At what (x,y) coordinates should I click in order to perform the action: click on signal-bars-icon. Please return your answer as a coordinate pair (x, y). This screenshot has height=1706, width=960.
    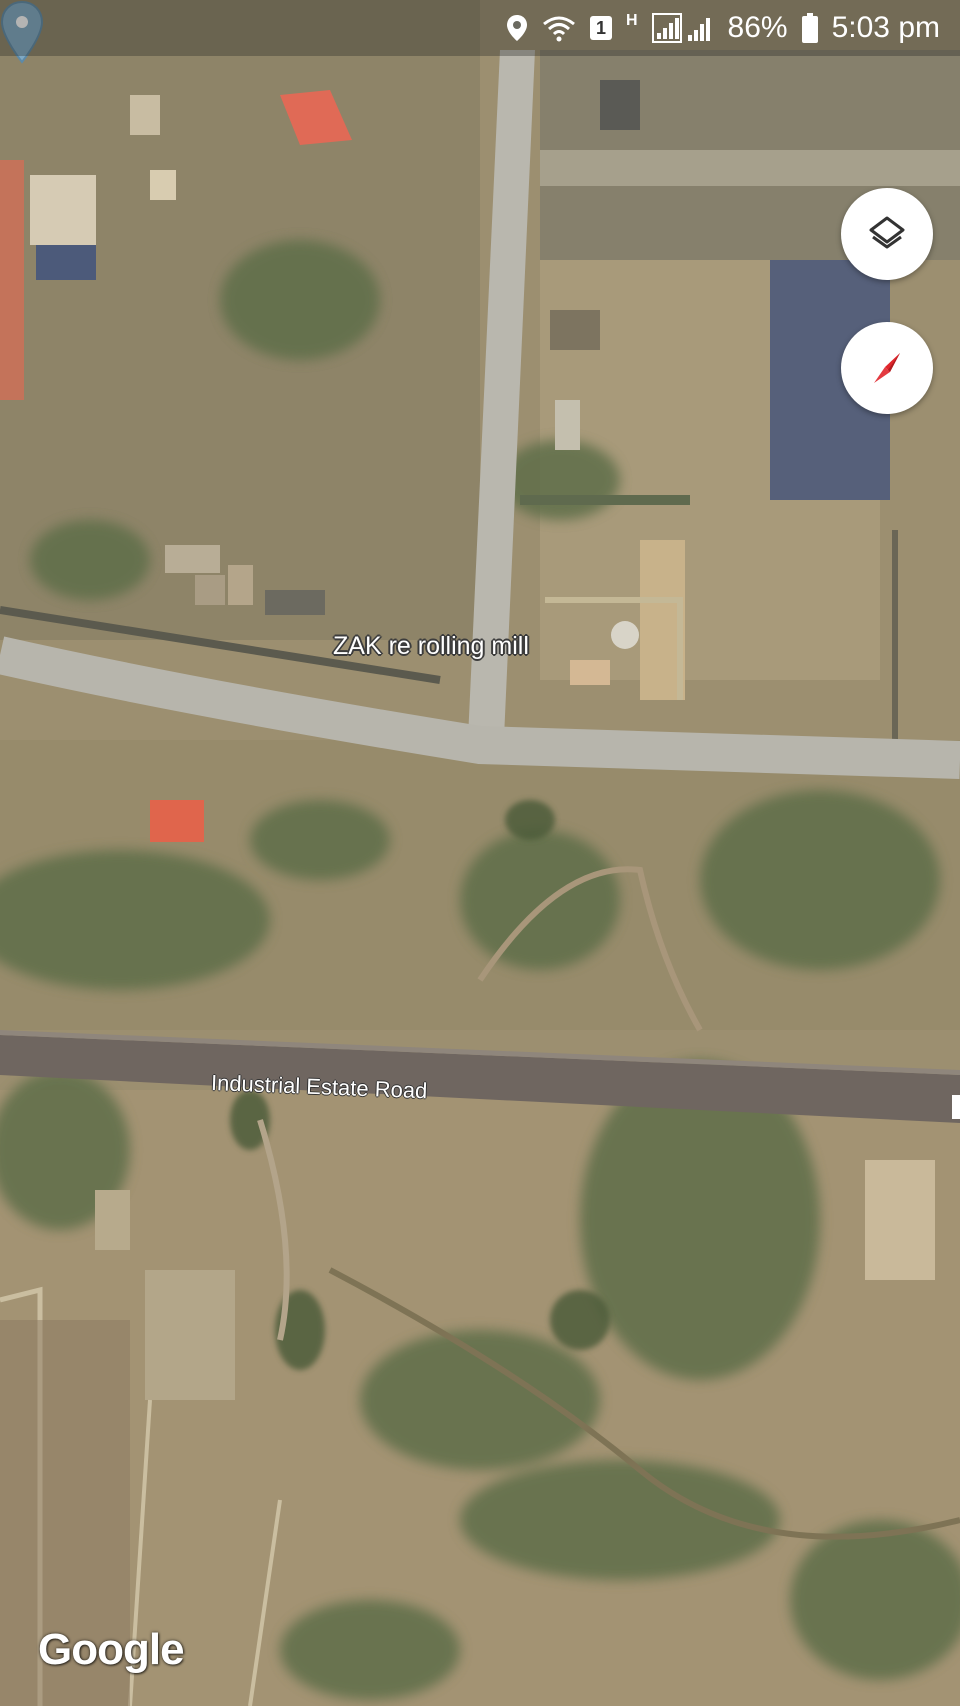
    Looking at the image, I should click on (682, 28).